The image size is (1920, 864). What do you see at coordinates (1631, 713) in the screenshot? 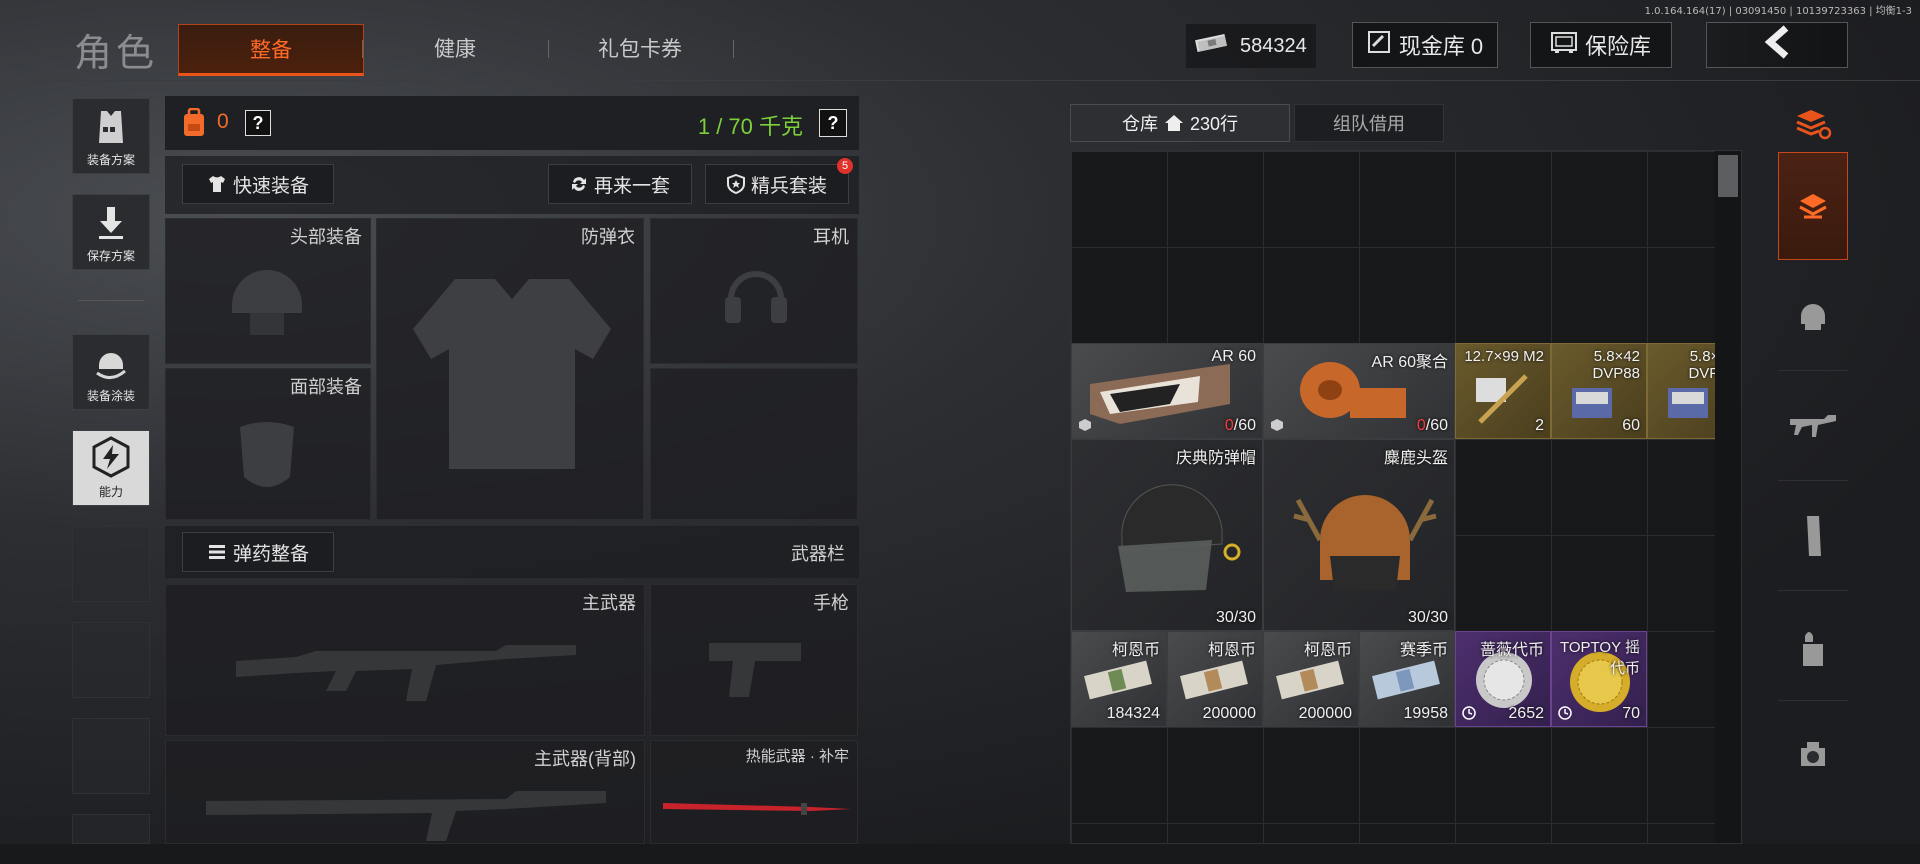
I see `item-qty: 70` at bounding box center [1631, 713].